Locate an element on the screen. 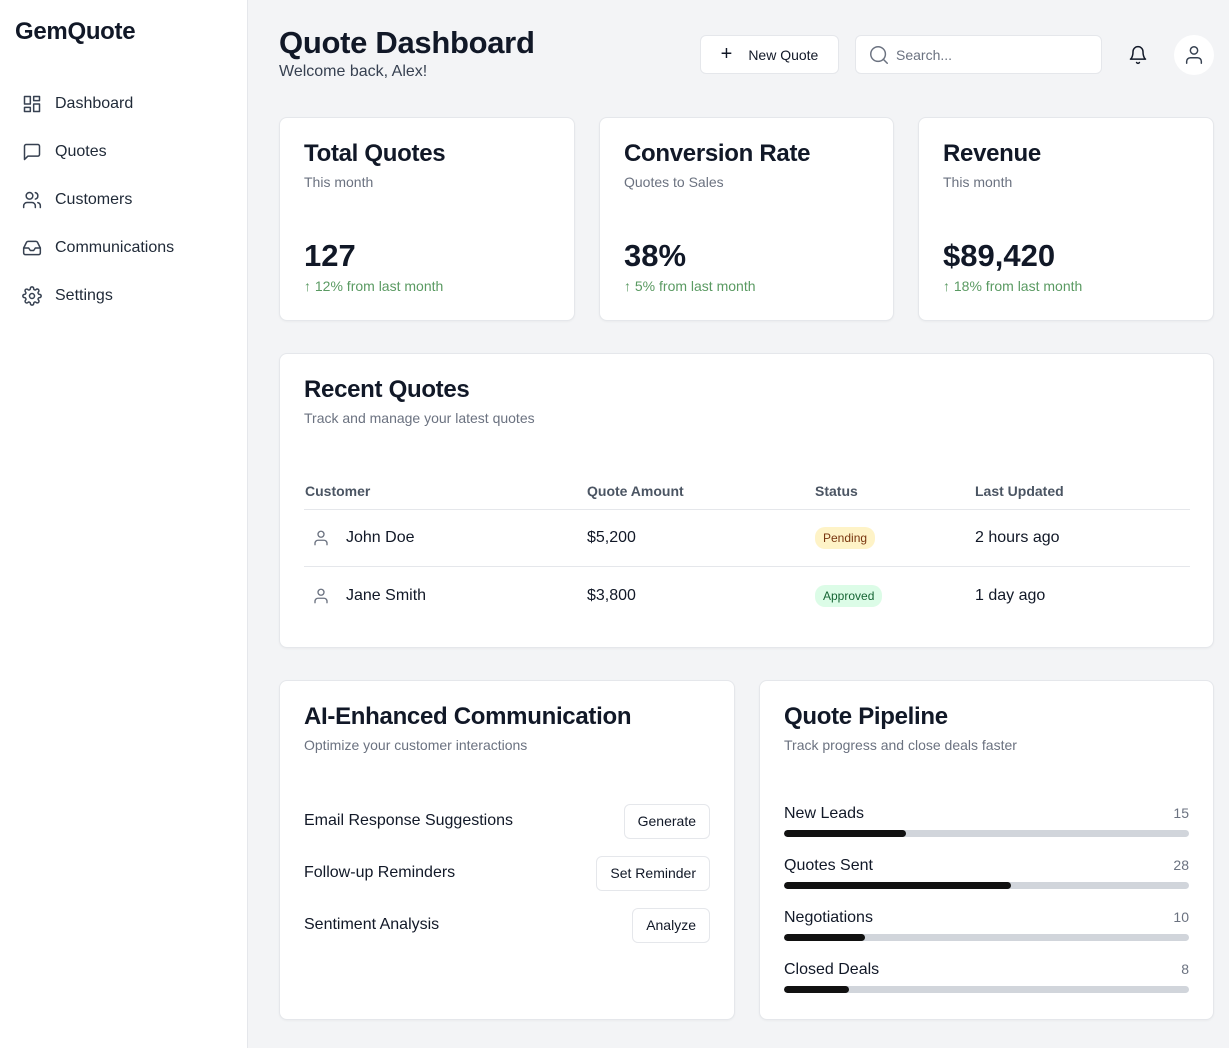  stat-title: Conversion Rate is located at coordinates (717, 153).